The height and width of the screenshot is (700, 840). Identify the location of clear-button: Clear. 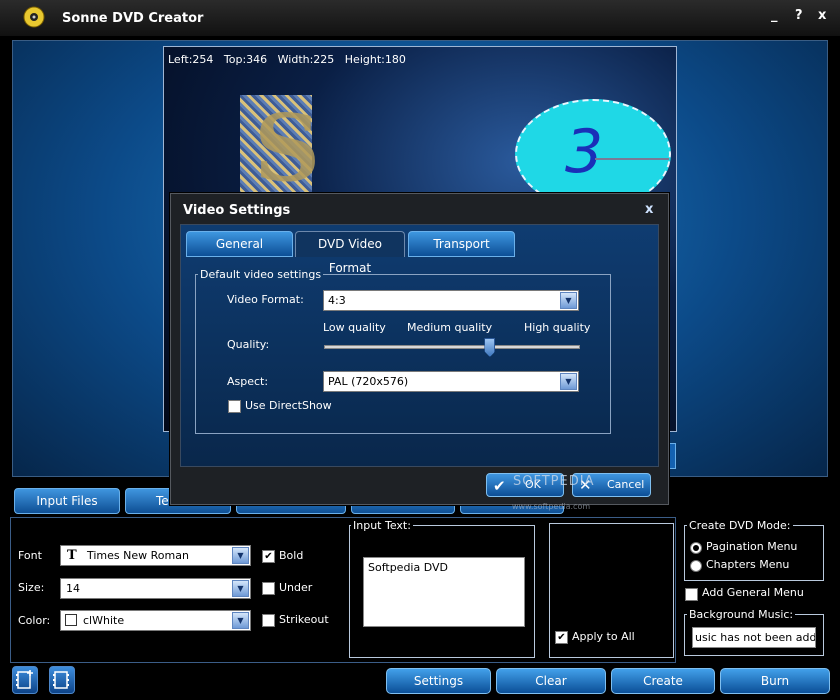
(551, 681).